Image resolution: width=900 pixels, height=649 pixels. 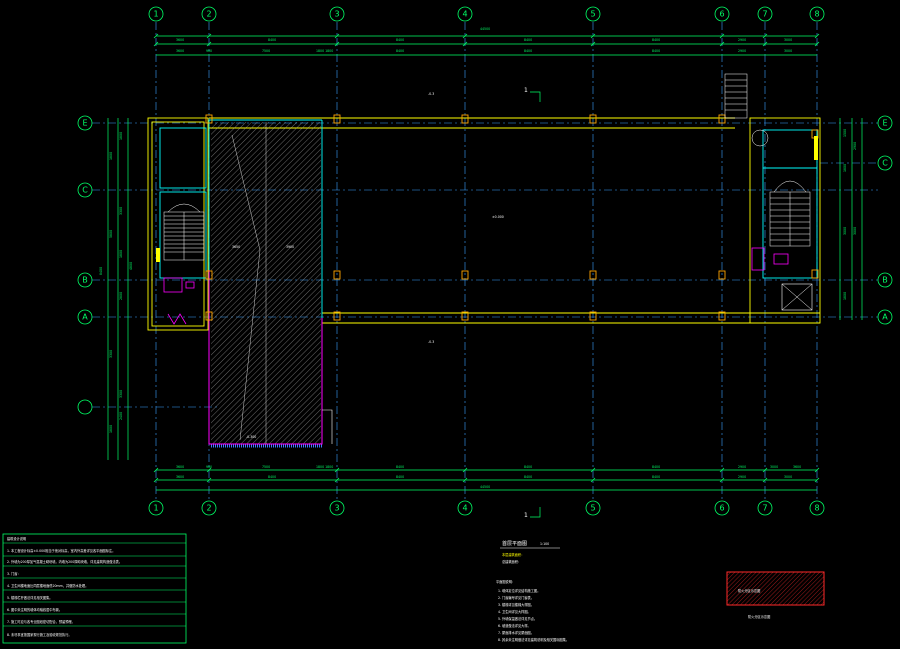 I want to click on right-wing-magenta, so click(x=770, y=259).